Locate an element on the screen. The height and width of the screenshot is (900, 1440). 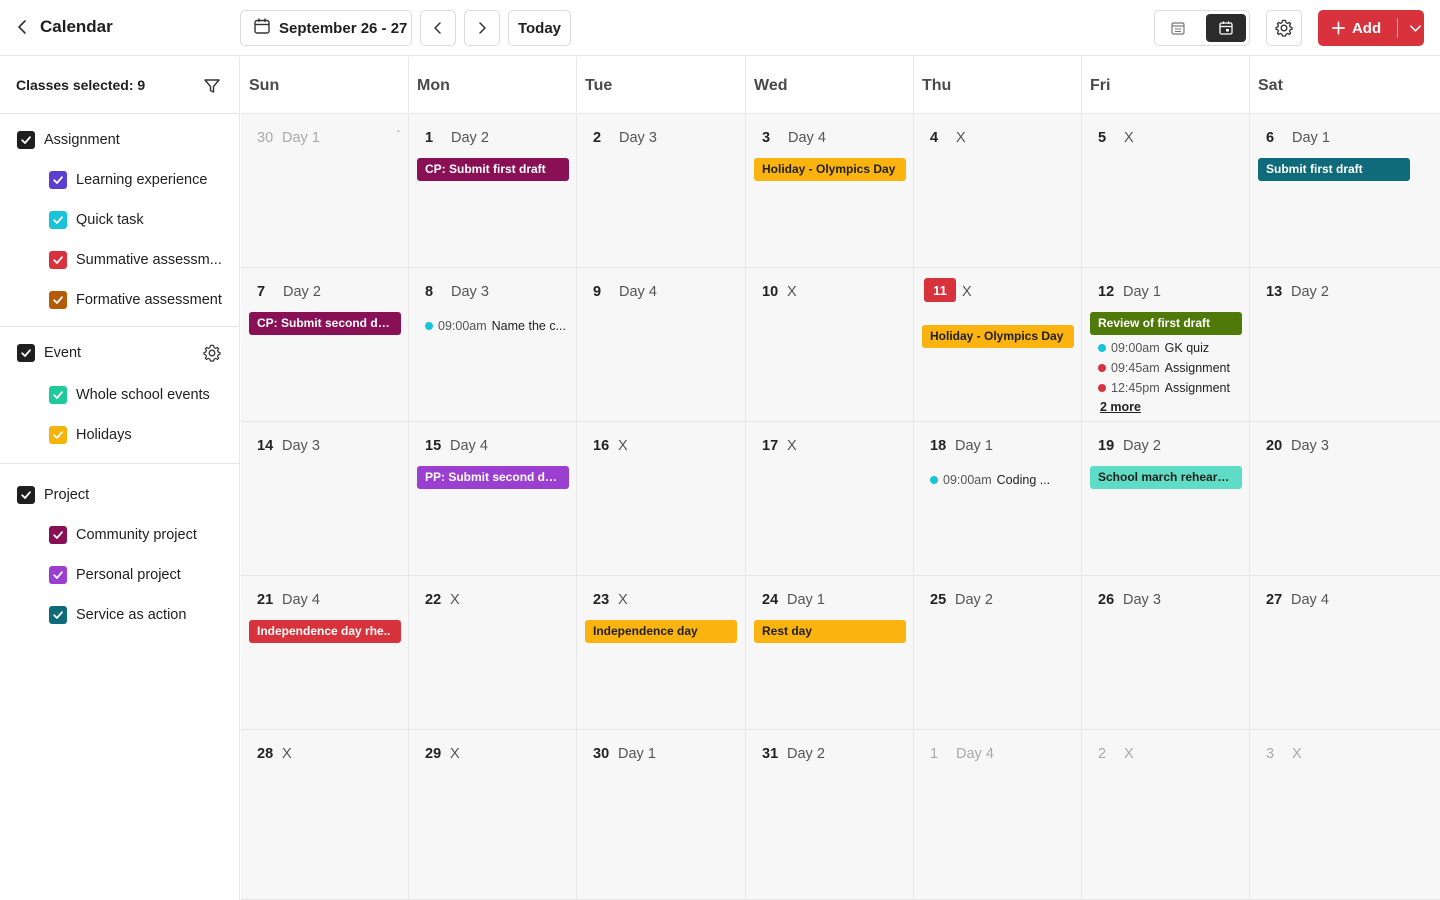
event-color-dot is located at coordinates (934, 480).